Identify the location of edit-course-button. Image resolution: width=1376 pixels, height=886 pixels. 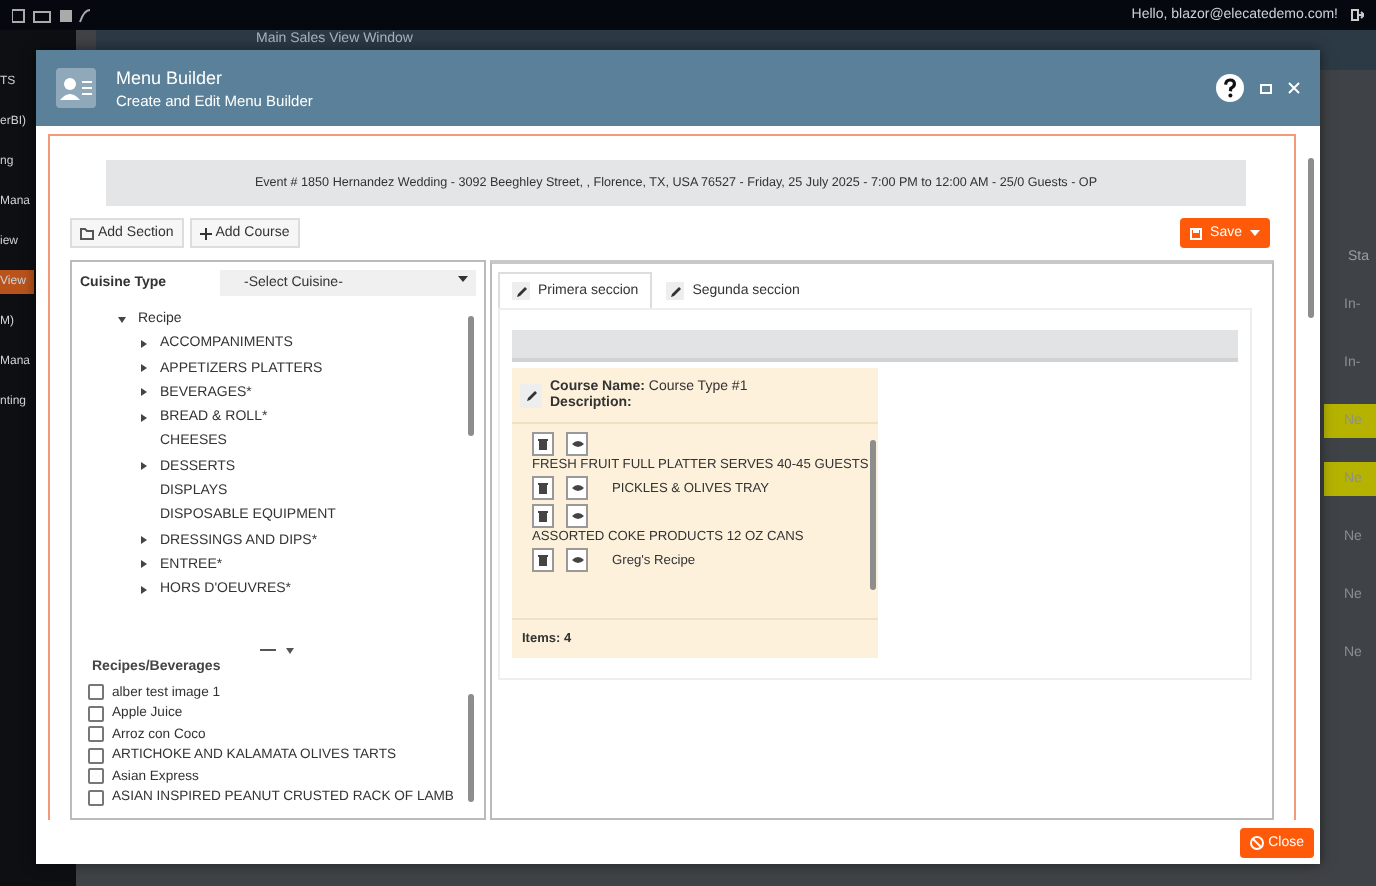
(531, 395).